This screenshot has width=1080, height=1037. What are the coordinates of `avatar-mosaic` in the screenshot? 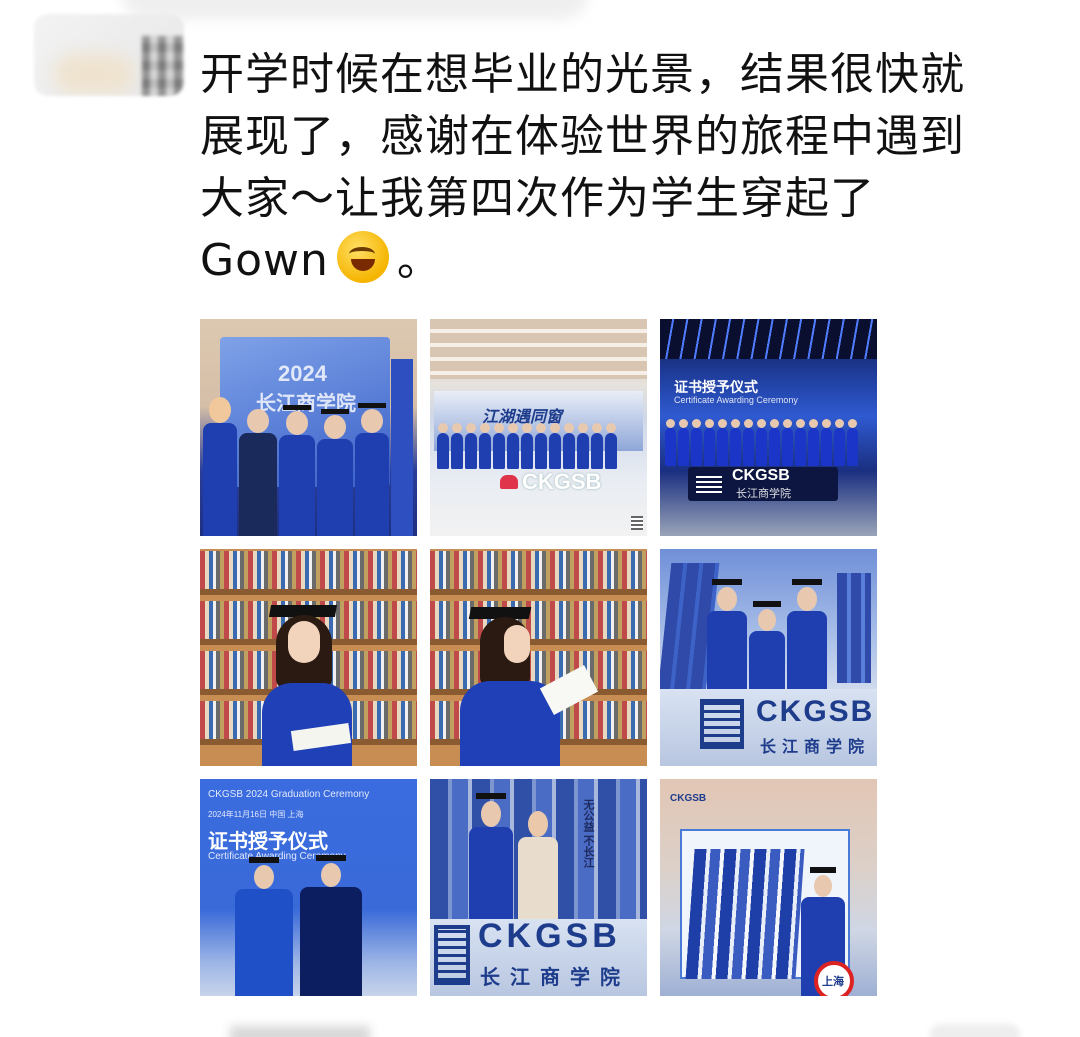 It's located at (163, 66).